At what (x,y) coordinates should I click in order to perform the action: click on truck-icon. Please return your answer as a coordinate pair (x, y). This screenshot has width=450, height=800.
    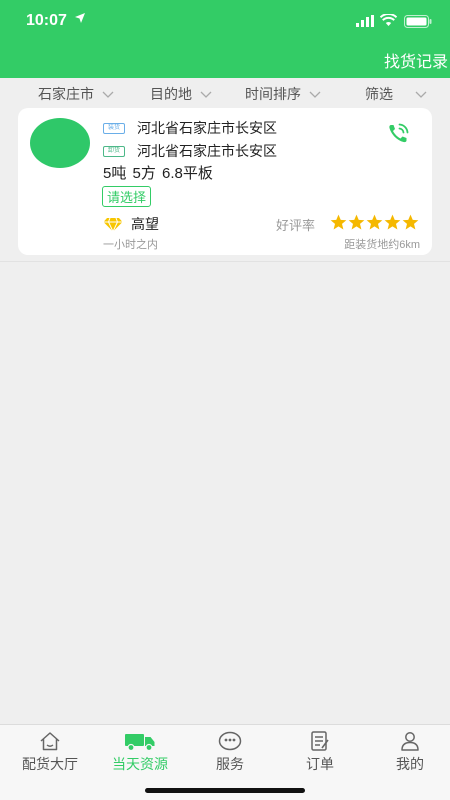
    Looking at the image, I should click on (140, 742).